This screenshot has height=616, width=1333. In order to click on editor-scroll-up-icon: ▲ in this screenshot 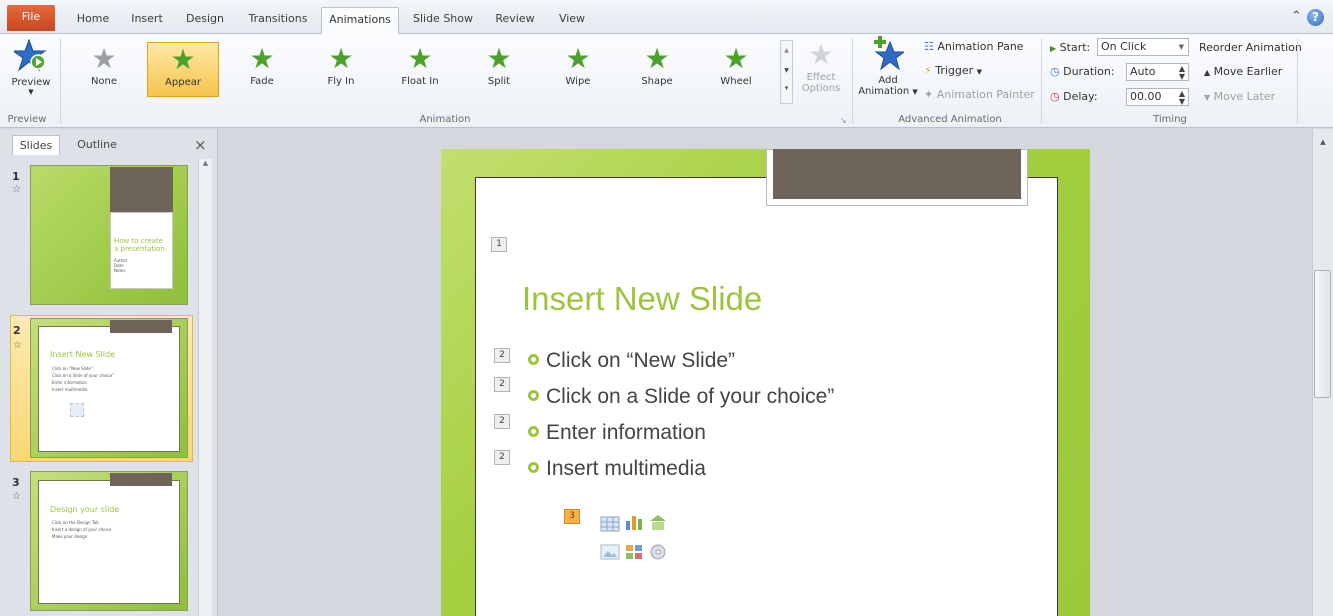, I will do `click(1323, 142)`.